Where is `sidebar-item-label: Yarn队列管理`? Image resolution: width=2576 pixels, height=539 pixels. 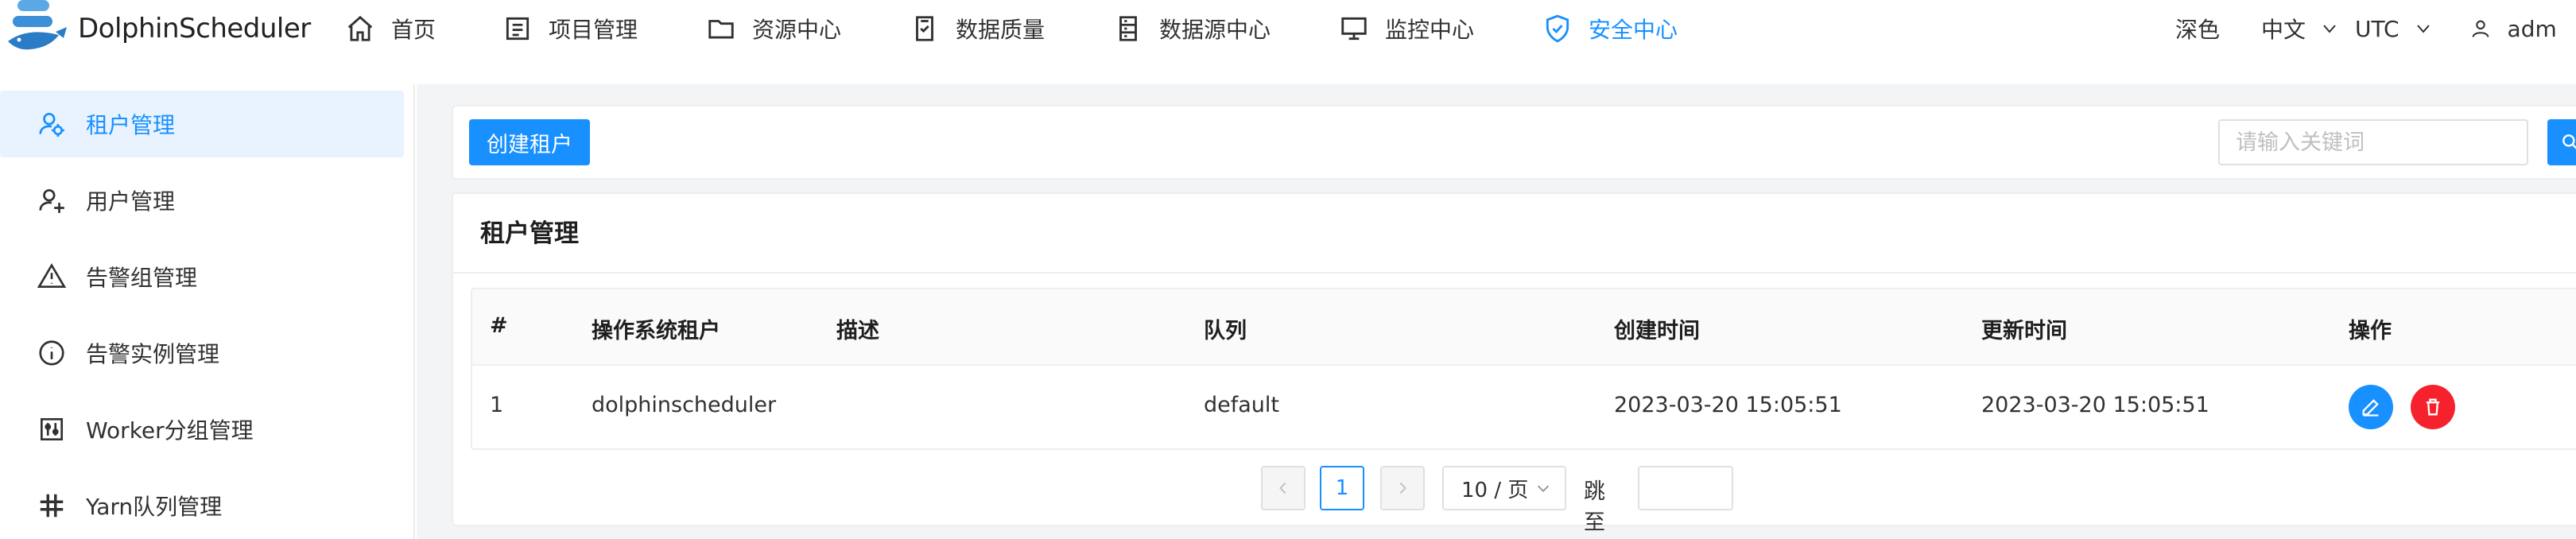 sidebar-item-label: Yarn队列管理 is located at coordinates (155, 507).